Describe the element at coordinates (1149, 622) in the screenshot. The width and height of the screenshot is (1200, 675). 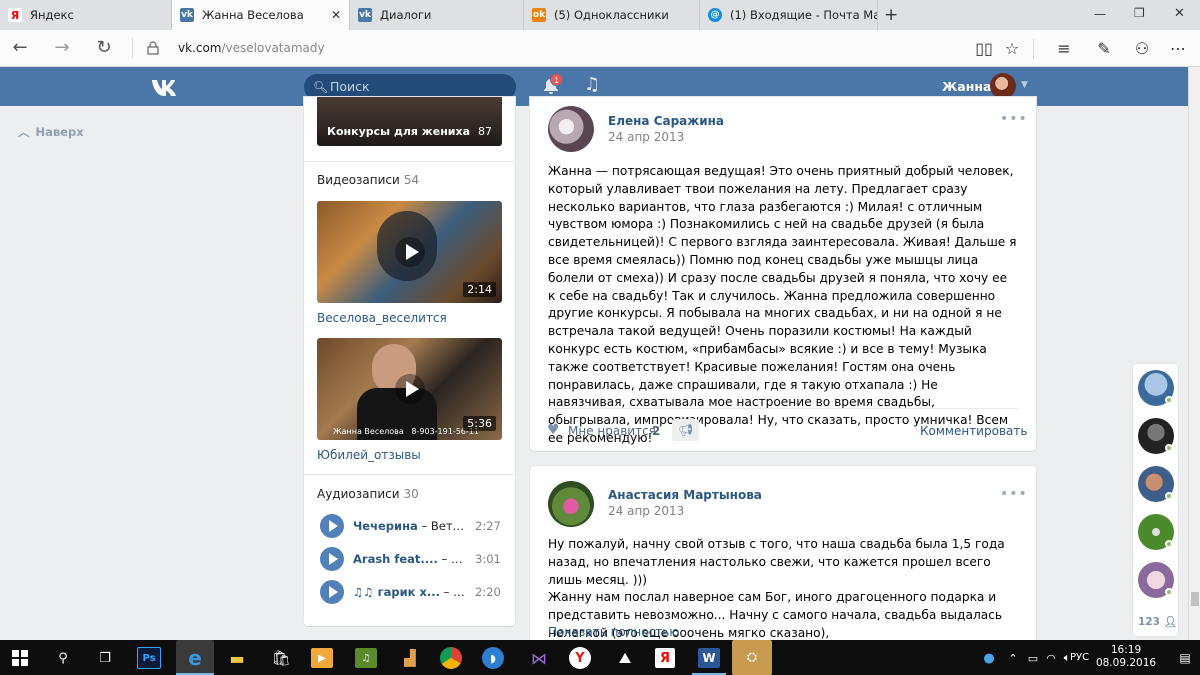
I see `friends-count-text: 123` at that location.